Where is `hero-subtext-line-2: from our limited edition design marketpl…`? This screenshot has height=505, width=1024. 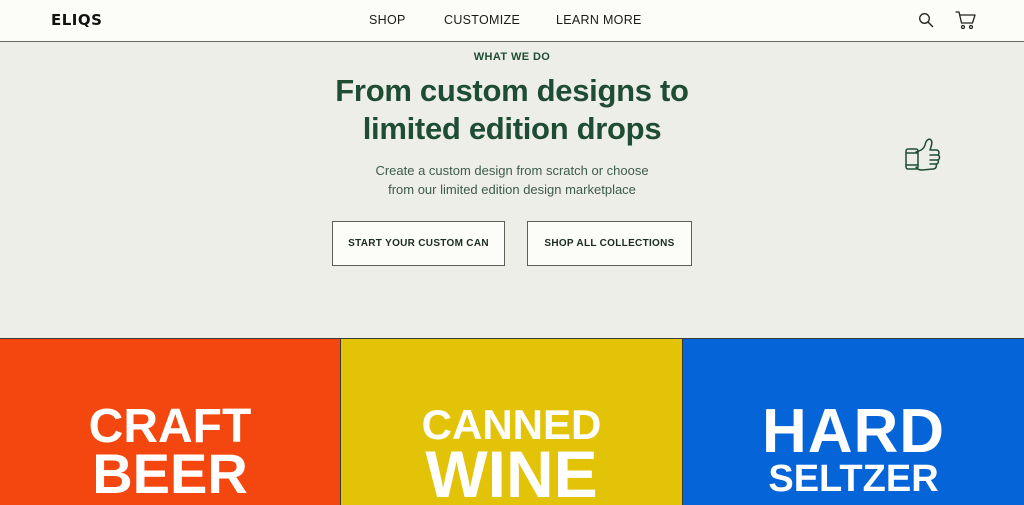 hero-subtext-line-2: from our limited edition design marketpl… is located at coordinates (512, 189).